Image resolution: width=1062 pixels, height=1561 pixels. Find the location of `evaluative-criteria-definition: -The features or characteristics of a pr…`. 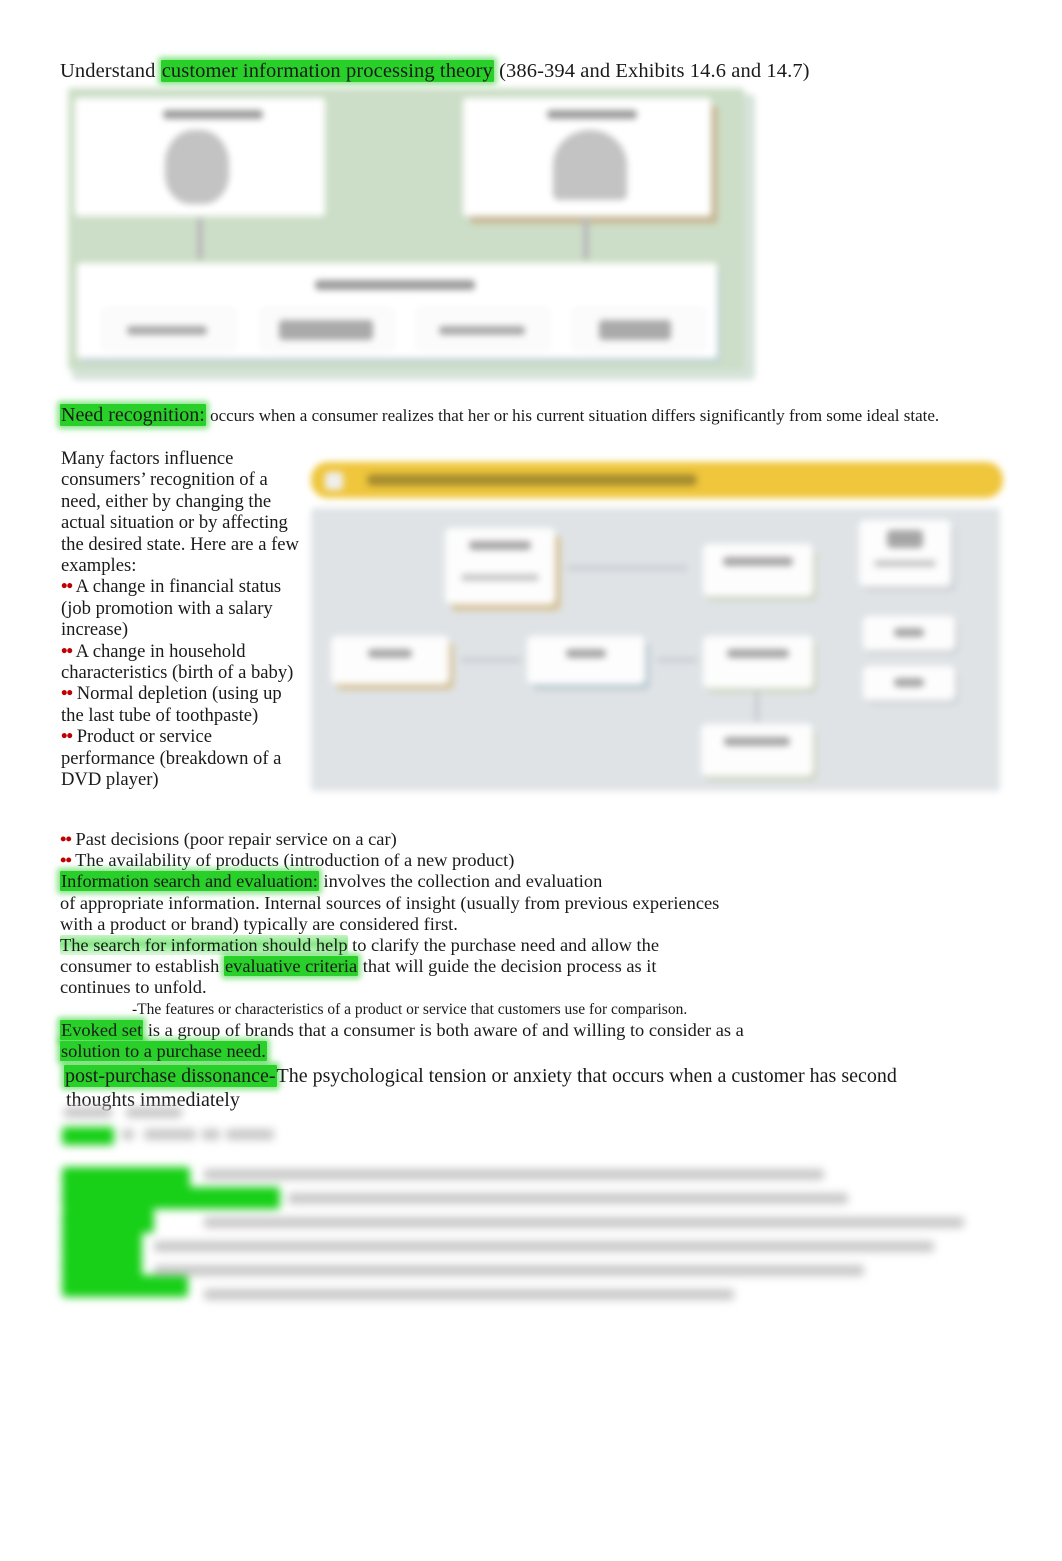

evaluative-criteria-definition: -The features or characteristics of a pr… is located at coordinates (410, 1009).